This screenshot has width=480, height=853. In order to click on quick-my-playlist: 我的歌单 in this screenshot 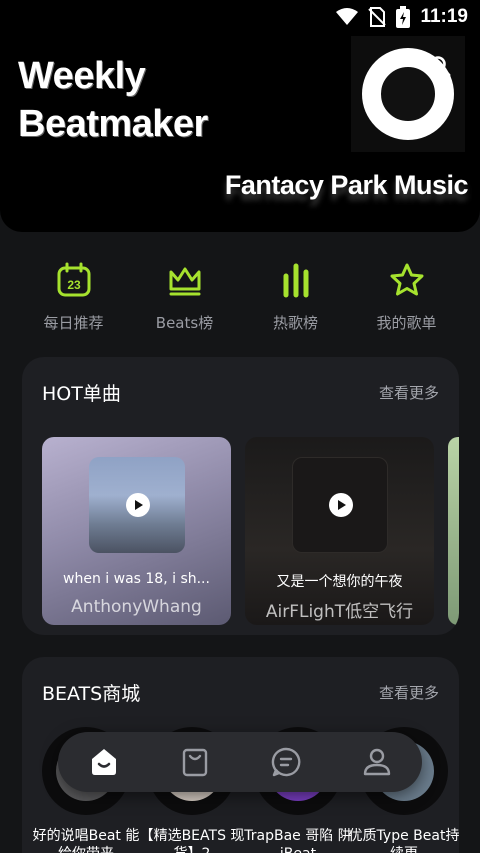, I will do `click(407, 297)`.